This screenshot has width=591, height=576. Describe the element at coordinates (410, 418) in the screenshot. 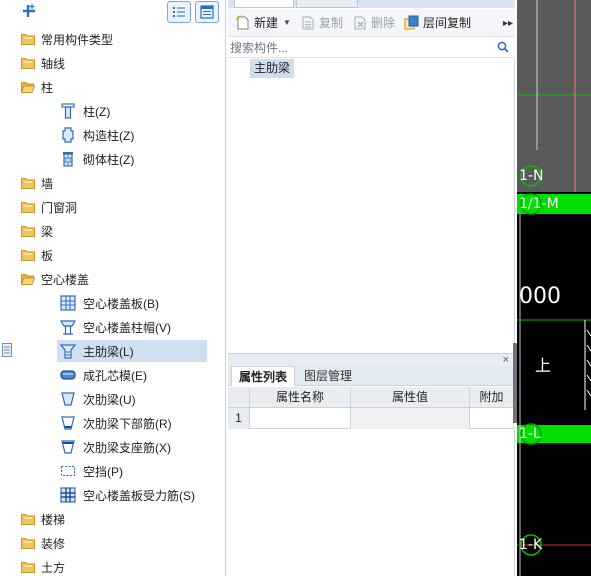

I see `property-value-cell` at that location.